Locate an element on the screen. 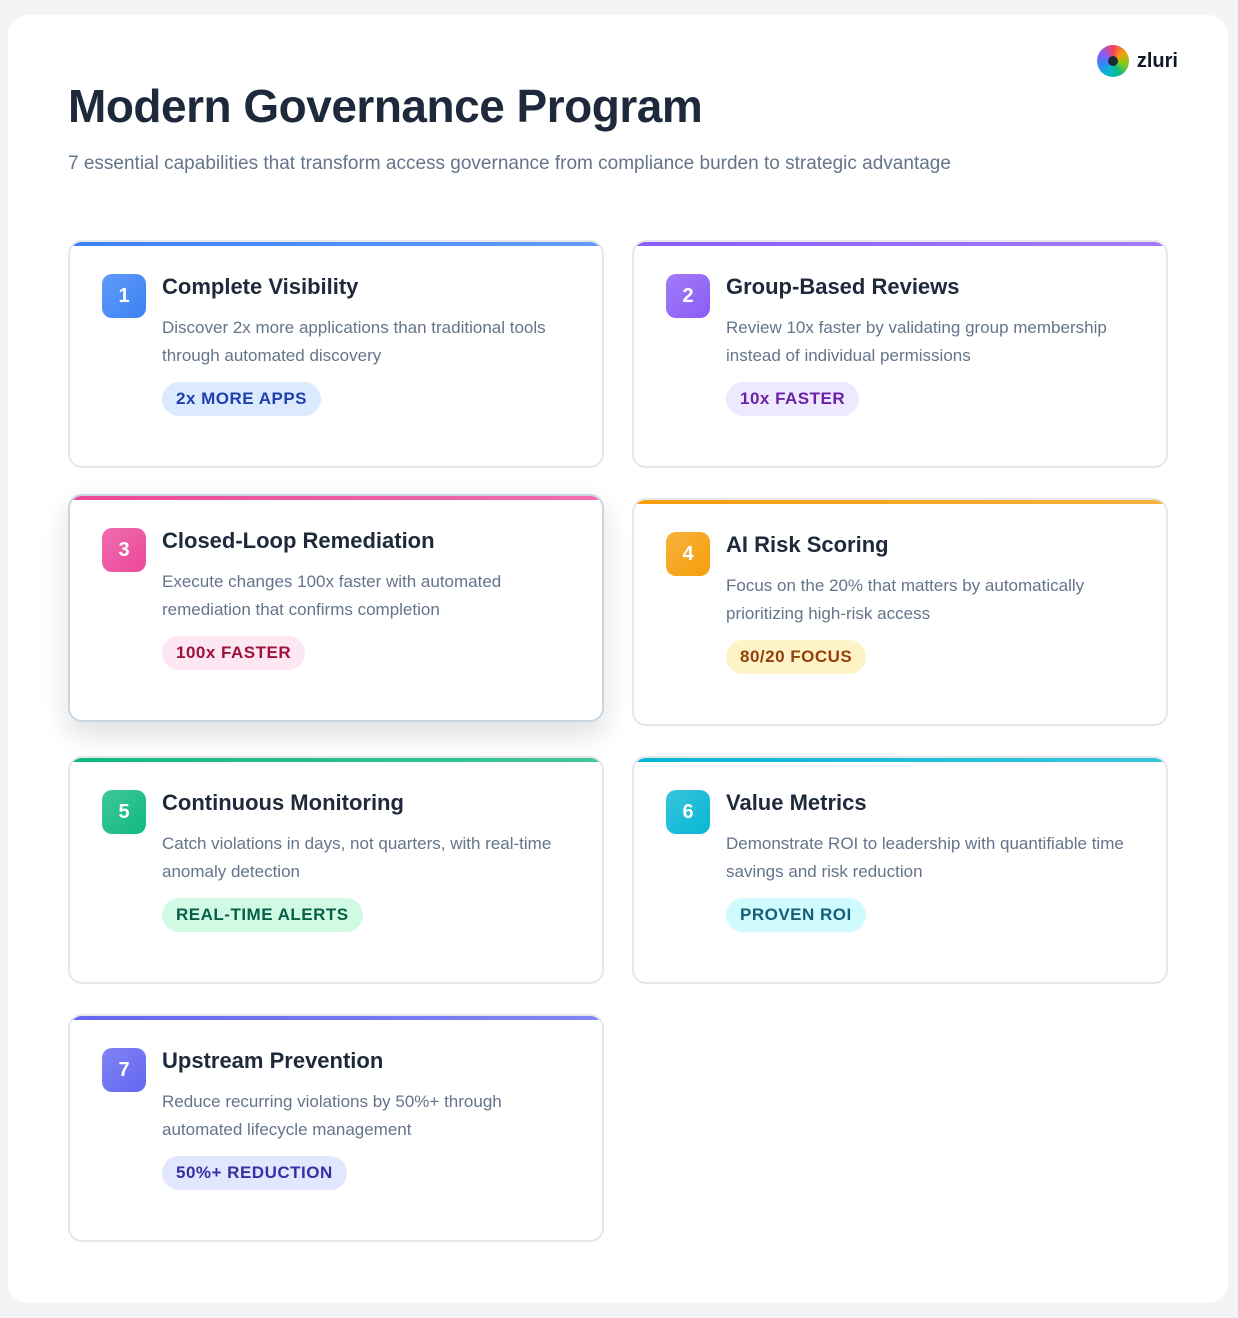 The width and height of the screenshot is (1238, 1318). card-metric-badge: 50%+ REDUCTION is located at coordinates (254, 1173).